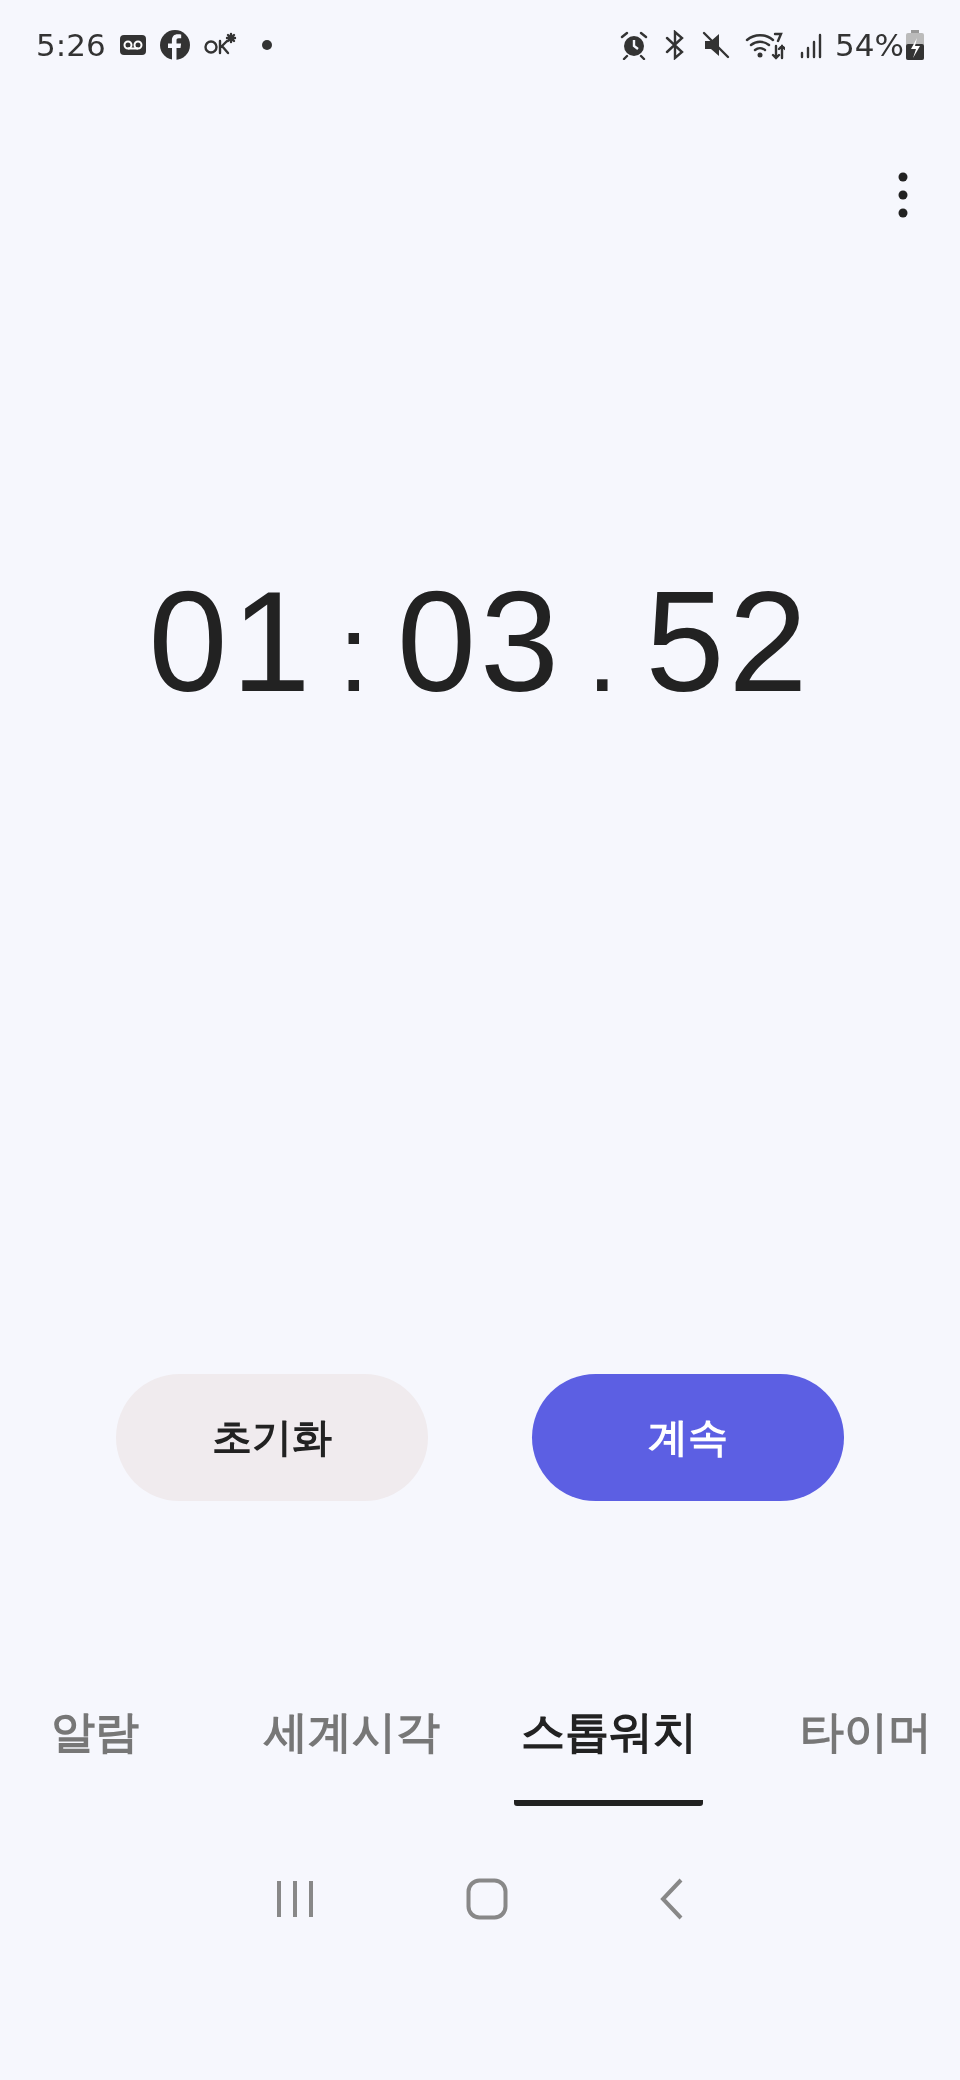 This screenshot has width=960, height=2080. What do you see at coordinates (480, 642) in the screenshot?
I see `stopwatch-seconds: 03` at bounding box center [480, 642].